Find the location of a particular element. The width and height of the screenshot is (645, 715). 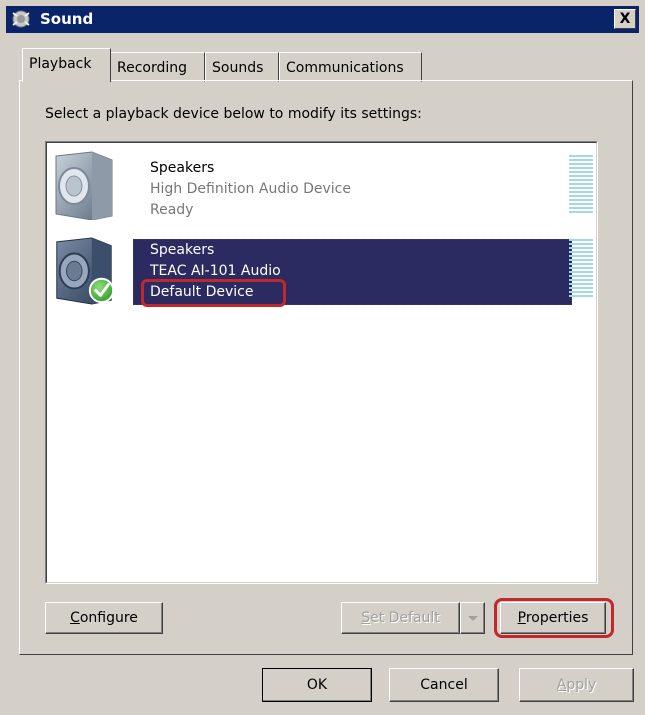

chevron-down-icon is located at coordinates (473, 618).